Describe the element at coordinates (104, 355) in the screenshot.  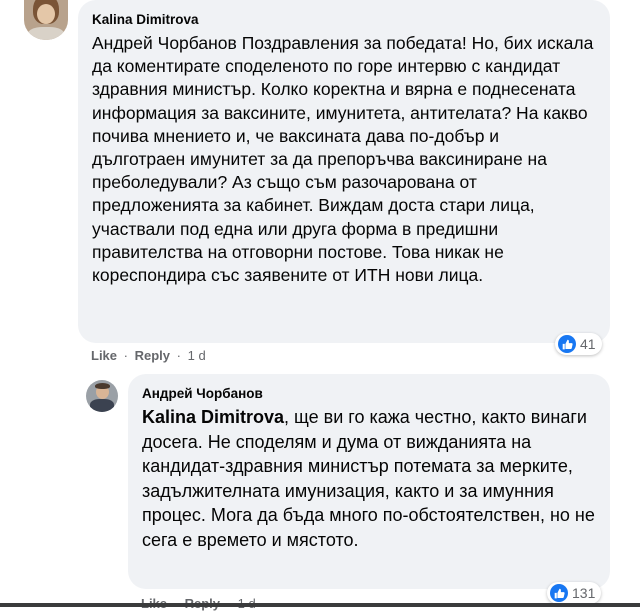
I see `like-link: Like` at that location.